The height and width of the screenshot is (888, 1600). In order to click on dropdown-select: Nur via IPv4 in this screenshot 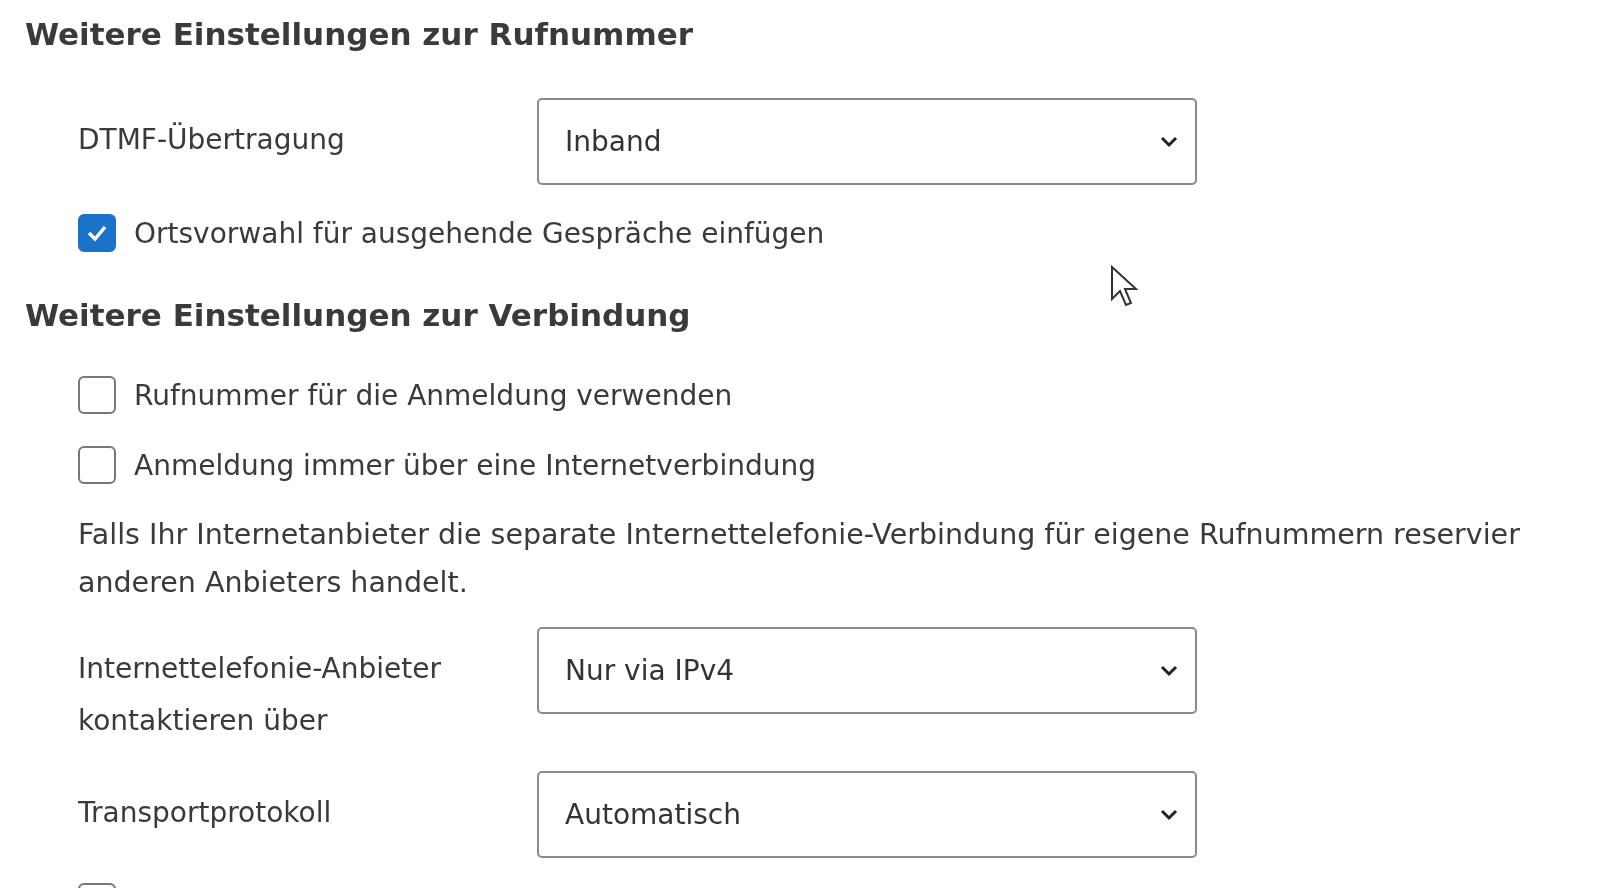, I will do `click(867, 670)`.